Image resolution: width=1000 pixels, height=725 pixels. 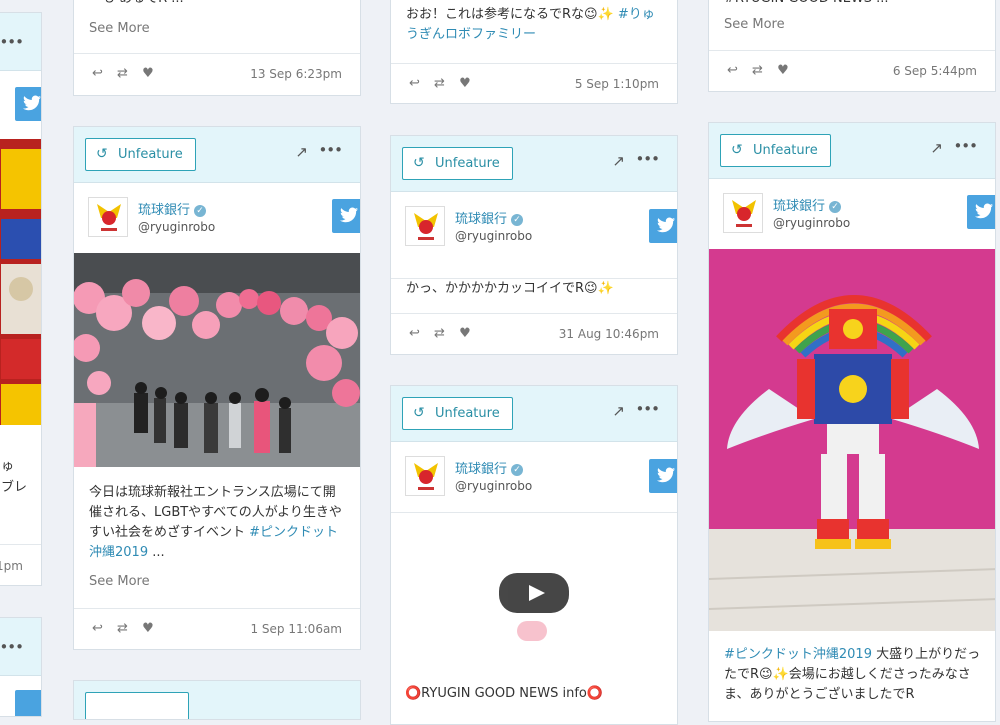 What do you see at coordinates (798, 654) in the screenshot?
I see `hashtag-link: #ピンクドット沖縄2019` at bounding box center [798, 654].